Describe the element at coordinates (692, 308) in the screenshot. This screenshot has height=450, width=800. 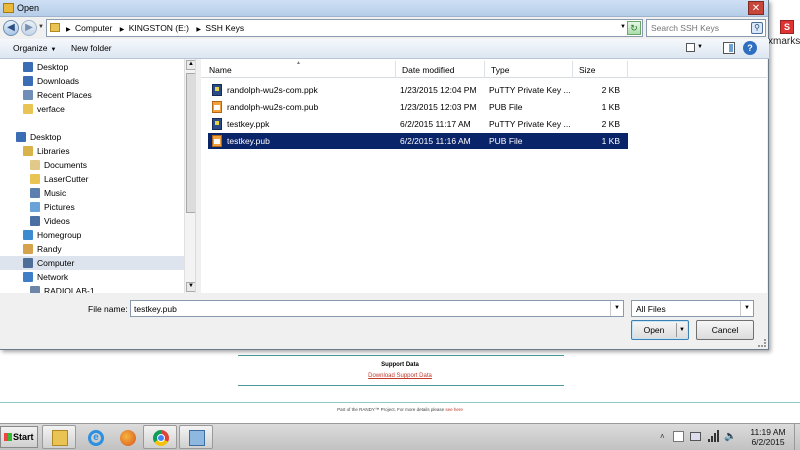
I see `file-type-select: All Files ▼` at that location.